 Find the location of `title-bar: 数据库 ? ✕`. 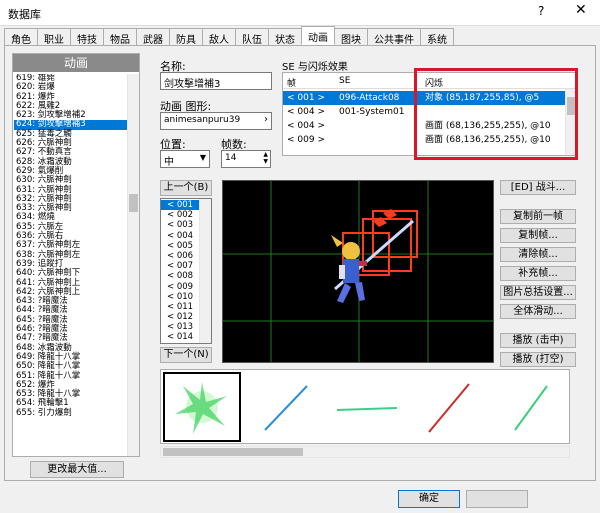

title-bar: 数据库 ? ✕ is located at coordinates (300, 13).